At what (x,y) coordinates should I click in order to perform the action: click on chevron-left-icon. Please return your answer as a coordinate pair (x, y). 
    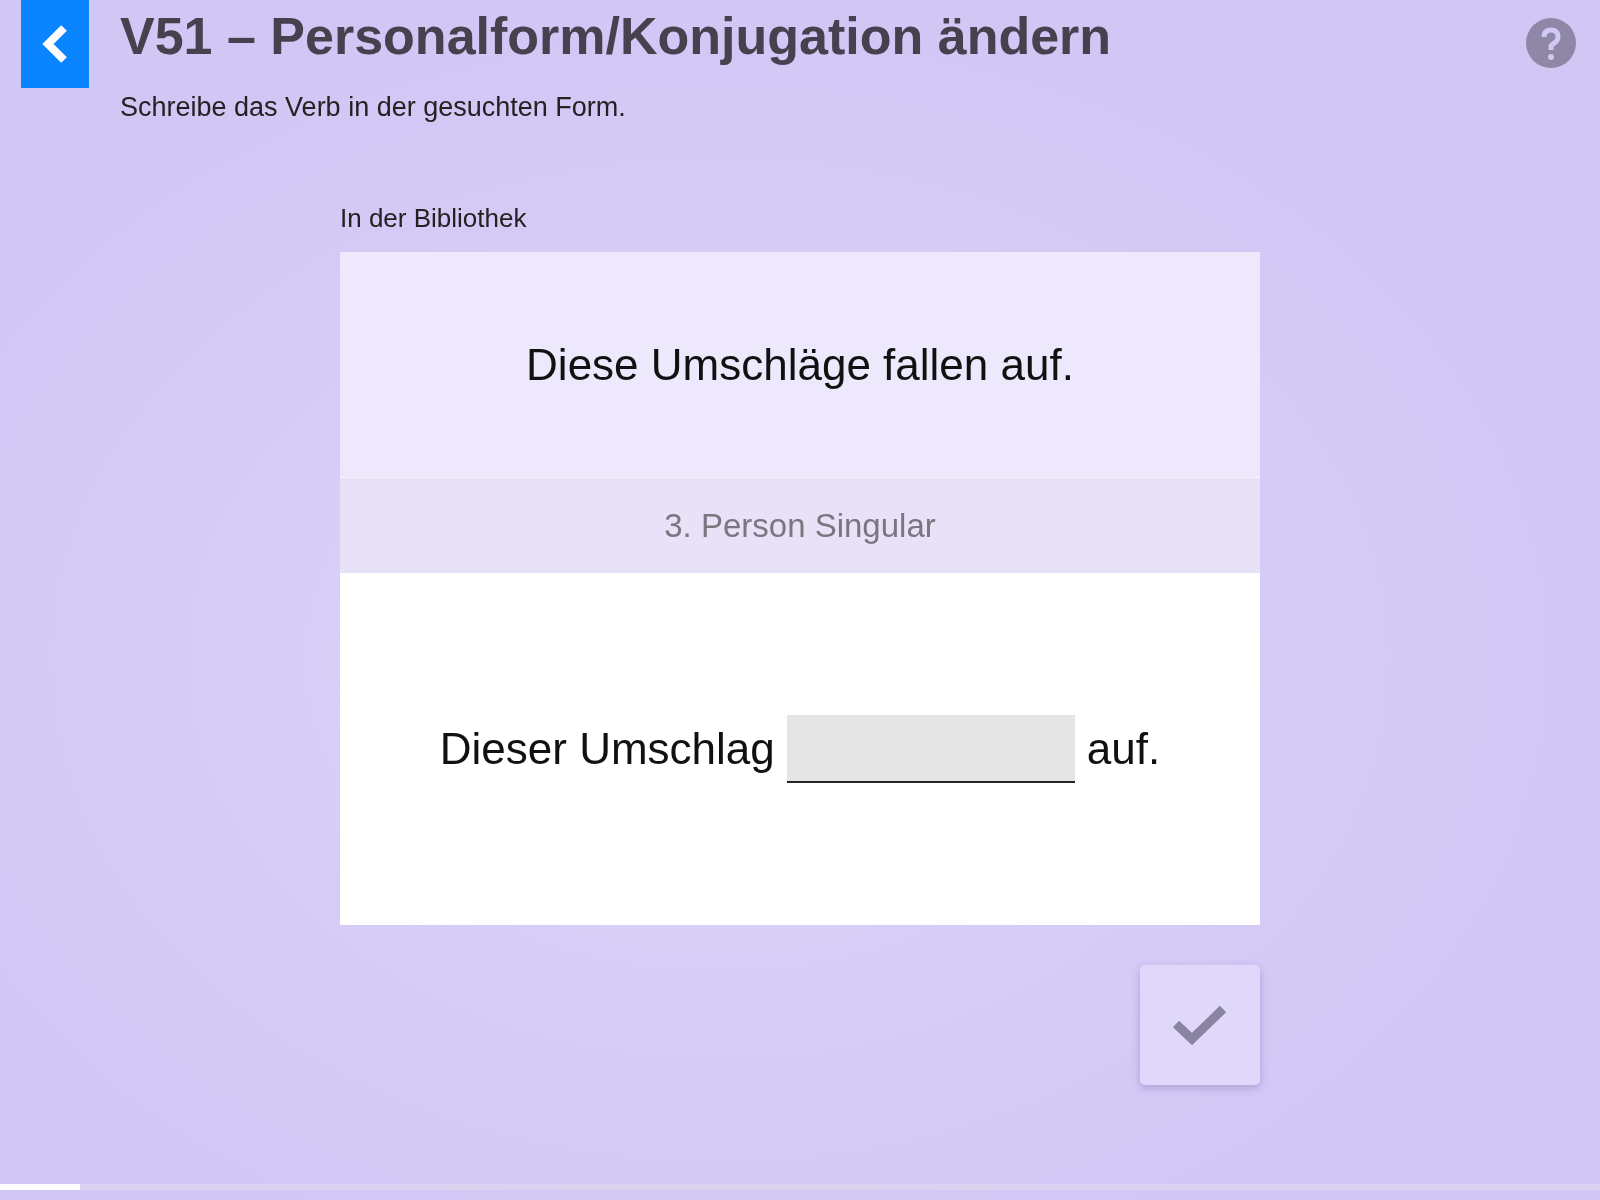
    Looking at the image, I should click on (55, 44).